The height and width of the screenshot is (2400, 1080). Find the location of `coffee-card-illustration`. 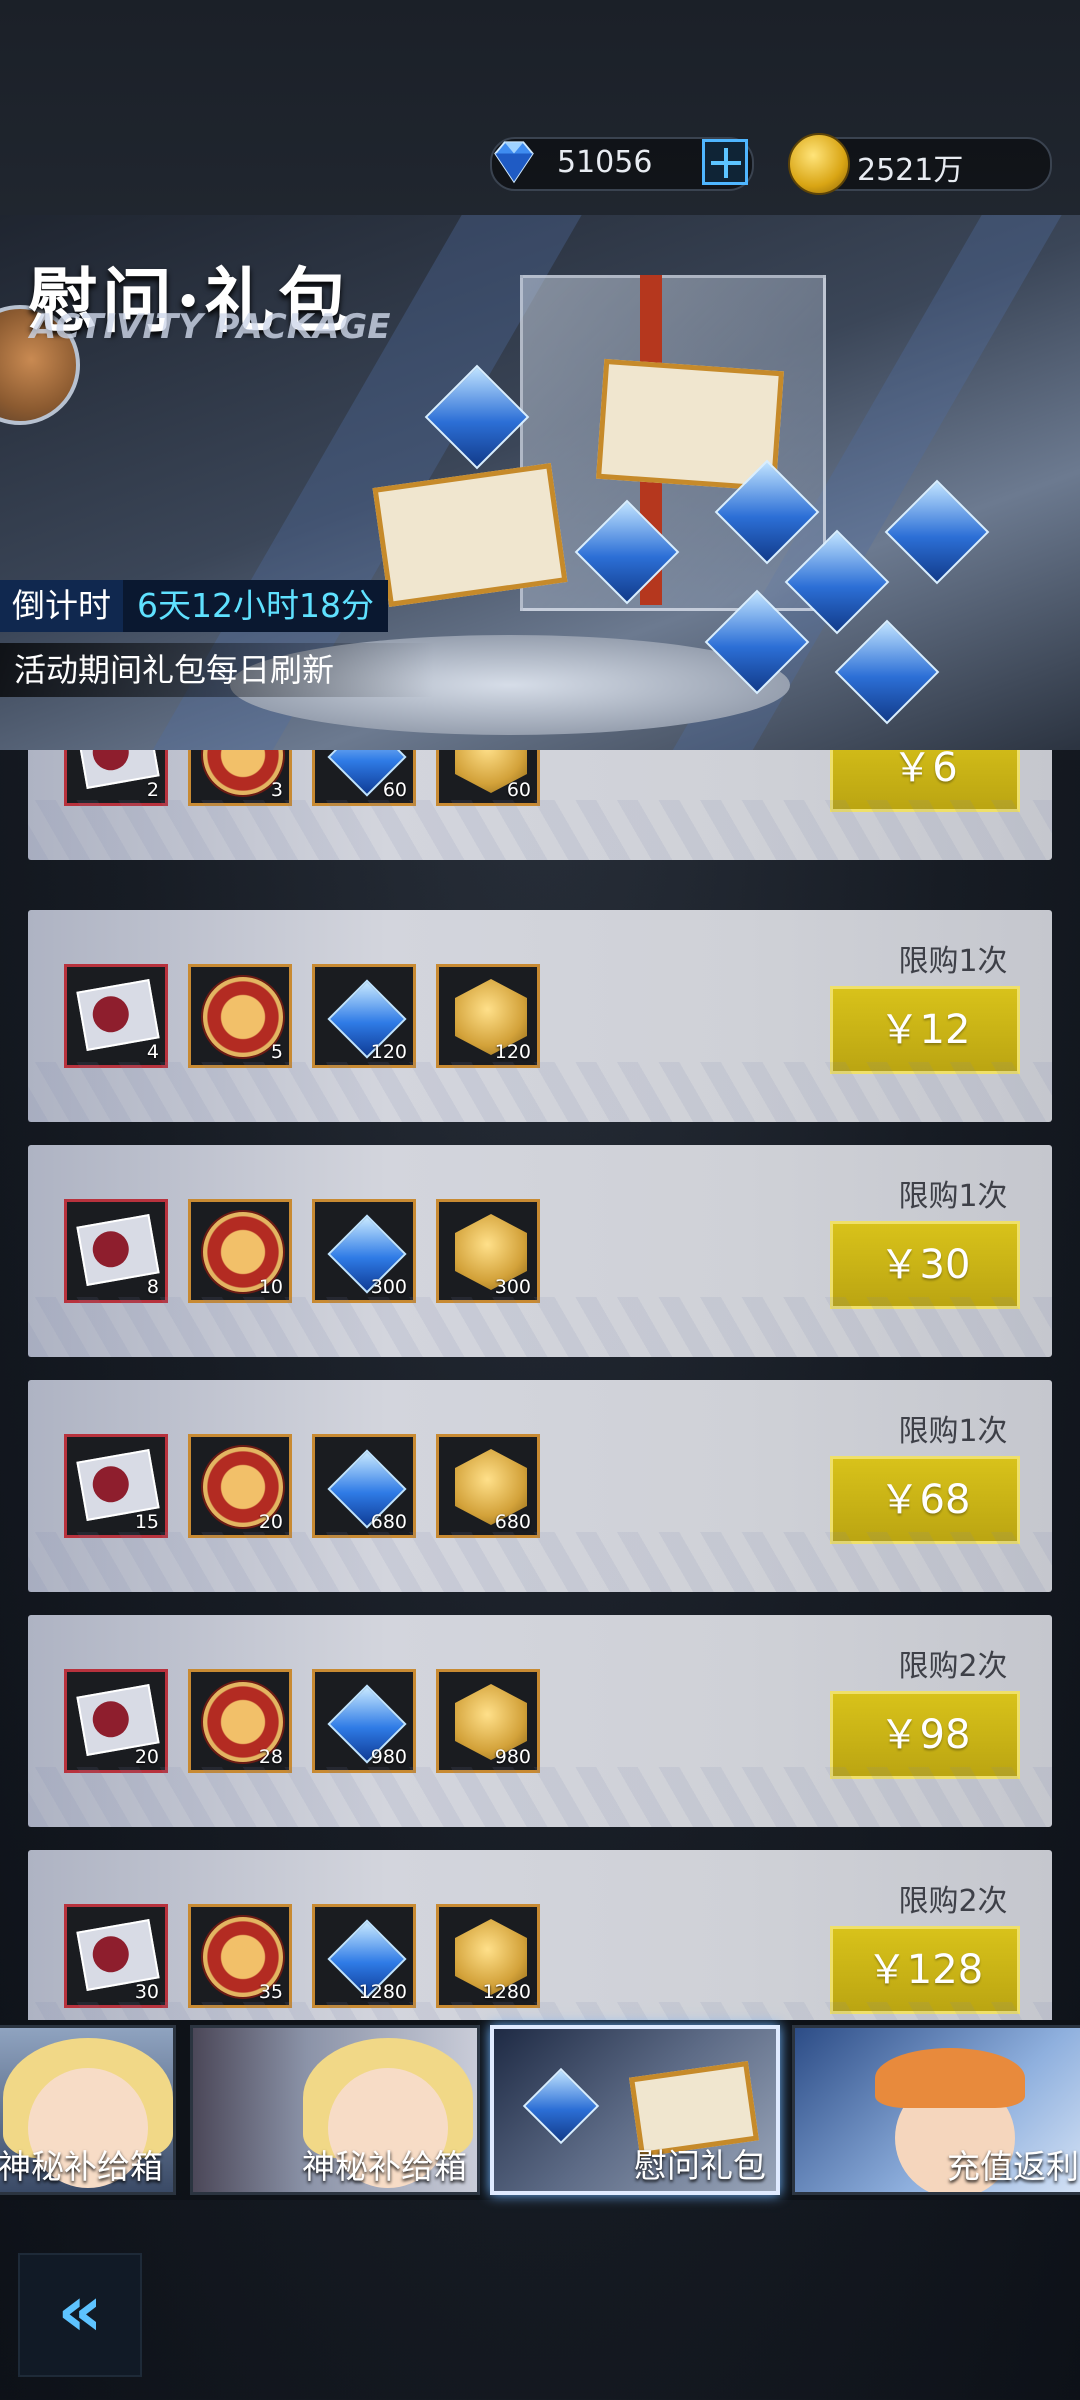

coffee-card-illustration is located at coordinates (470, 535).